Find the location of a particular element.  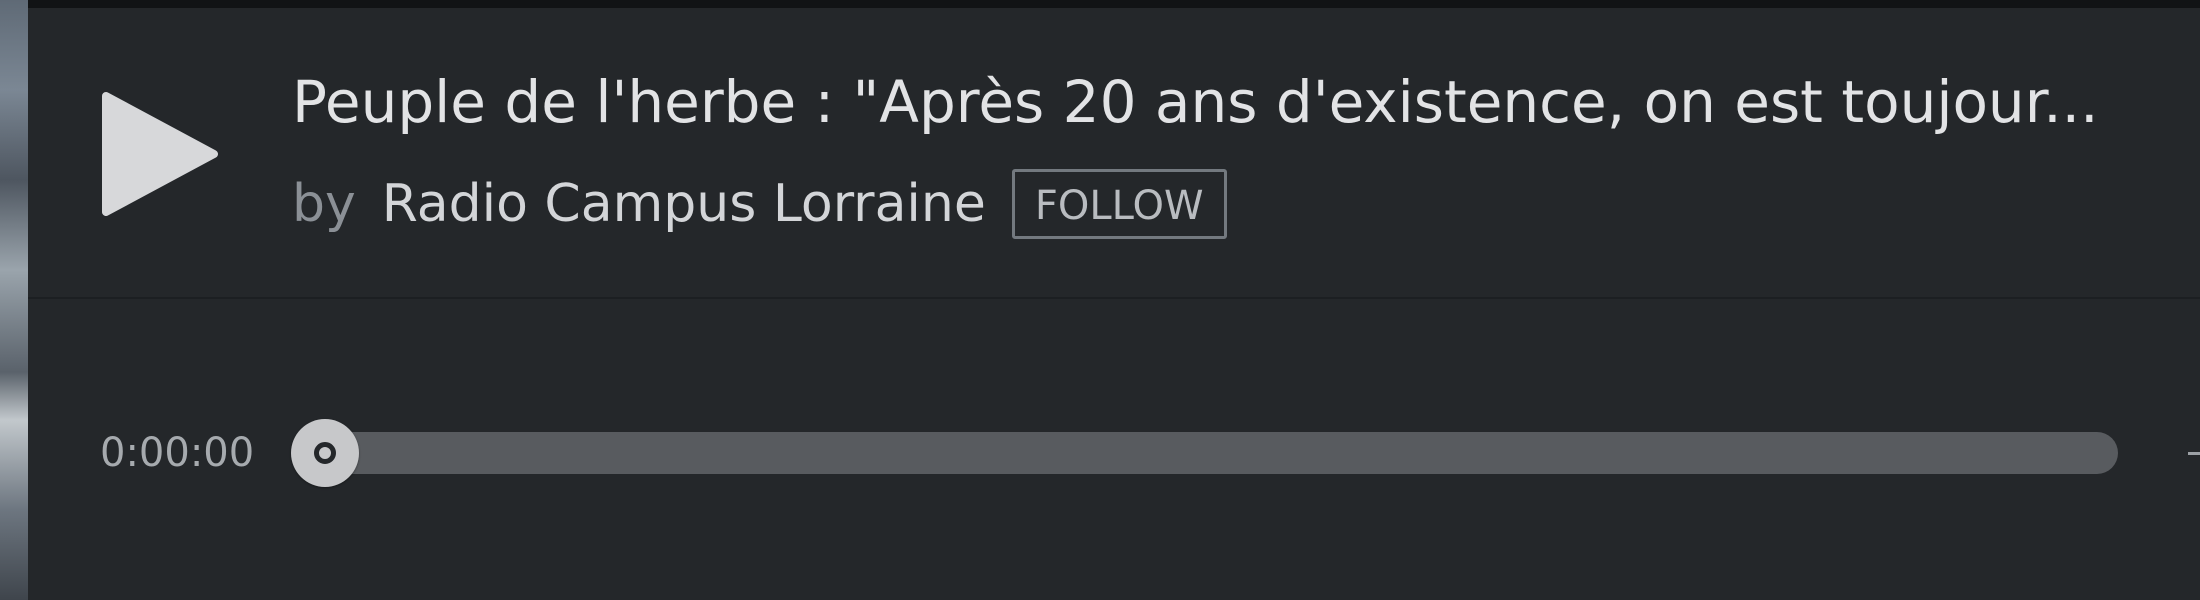

play-icon is located at coordinates (160, 154).